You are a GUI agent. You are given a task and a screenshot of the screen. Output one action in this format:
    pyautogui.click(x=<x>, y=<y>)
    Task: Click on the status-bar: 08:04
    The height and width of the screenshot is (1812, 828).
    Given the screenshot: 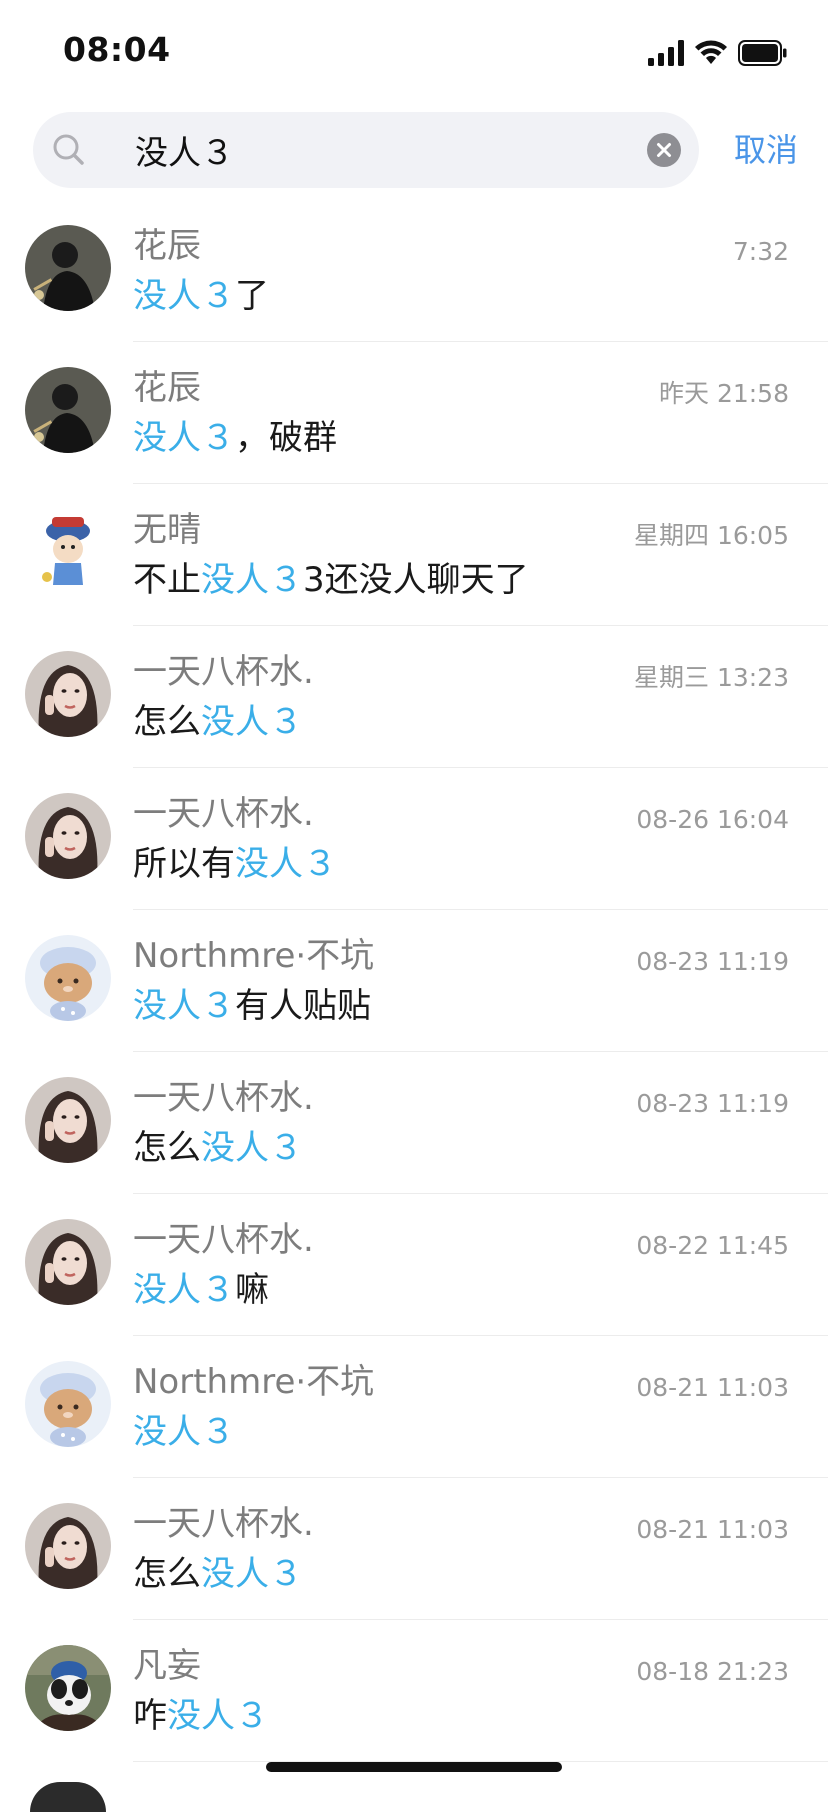 What is the action you would take?
    pyautogui.click(x=414, y=52)
    